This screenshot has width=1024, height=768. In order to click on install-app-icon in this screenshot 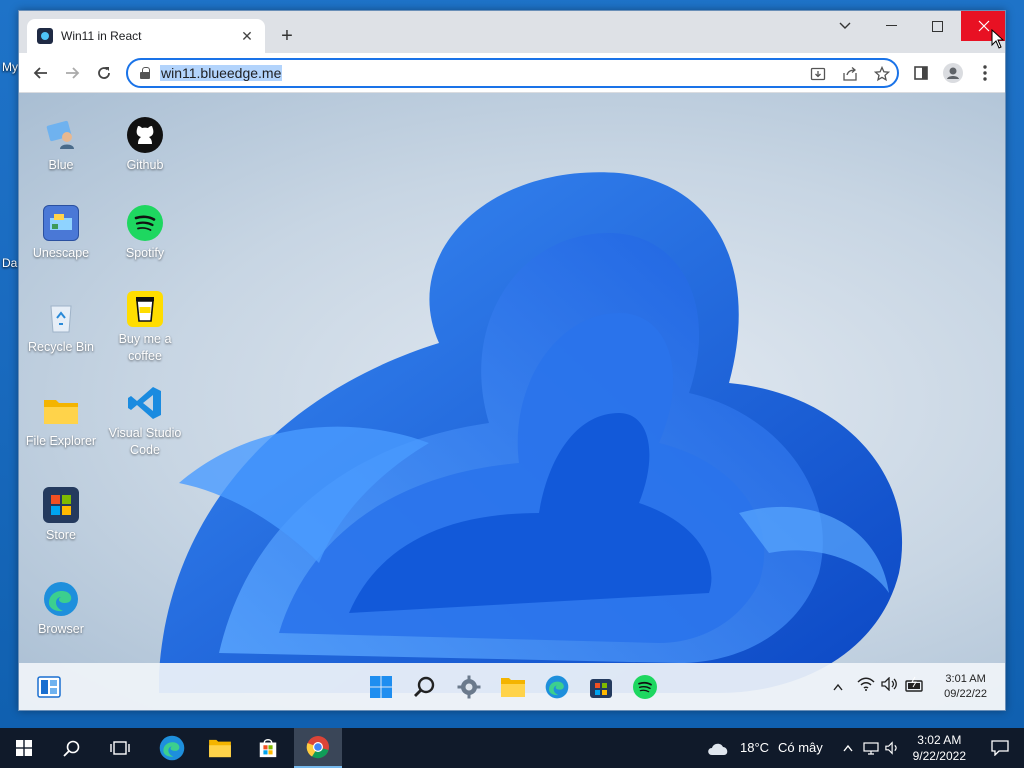, I will do `click(818, 74)`.